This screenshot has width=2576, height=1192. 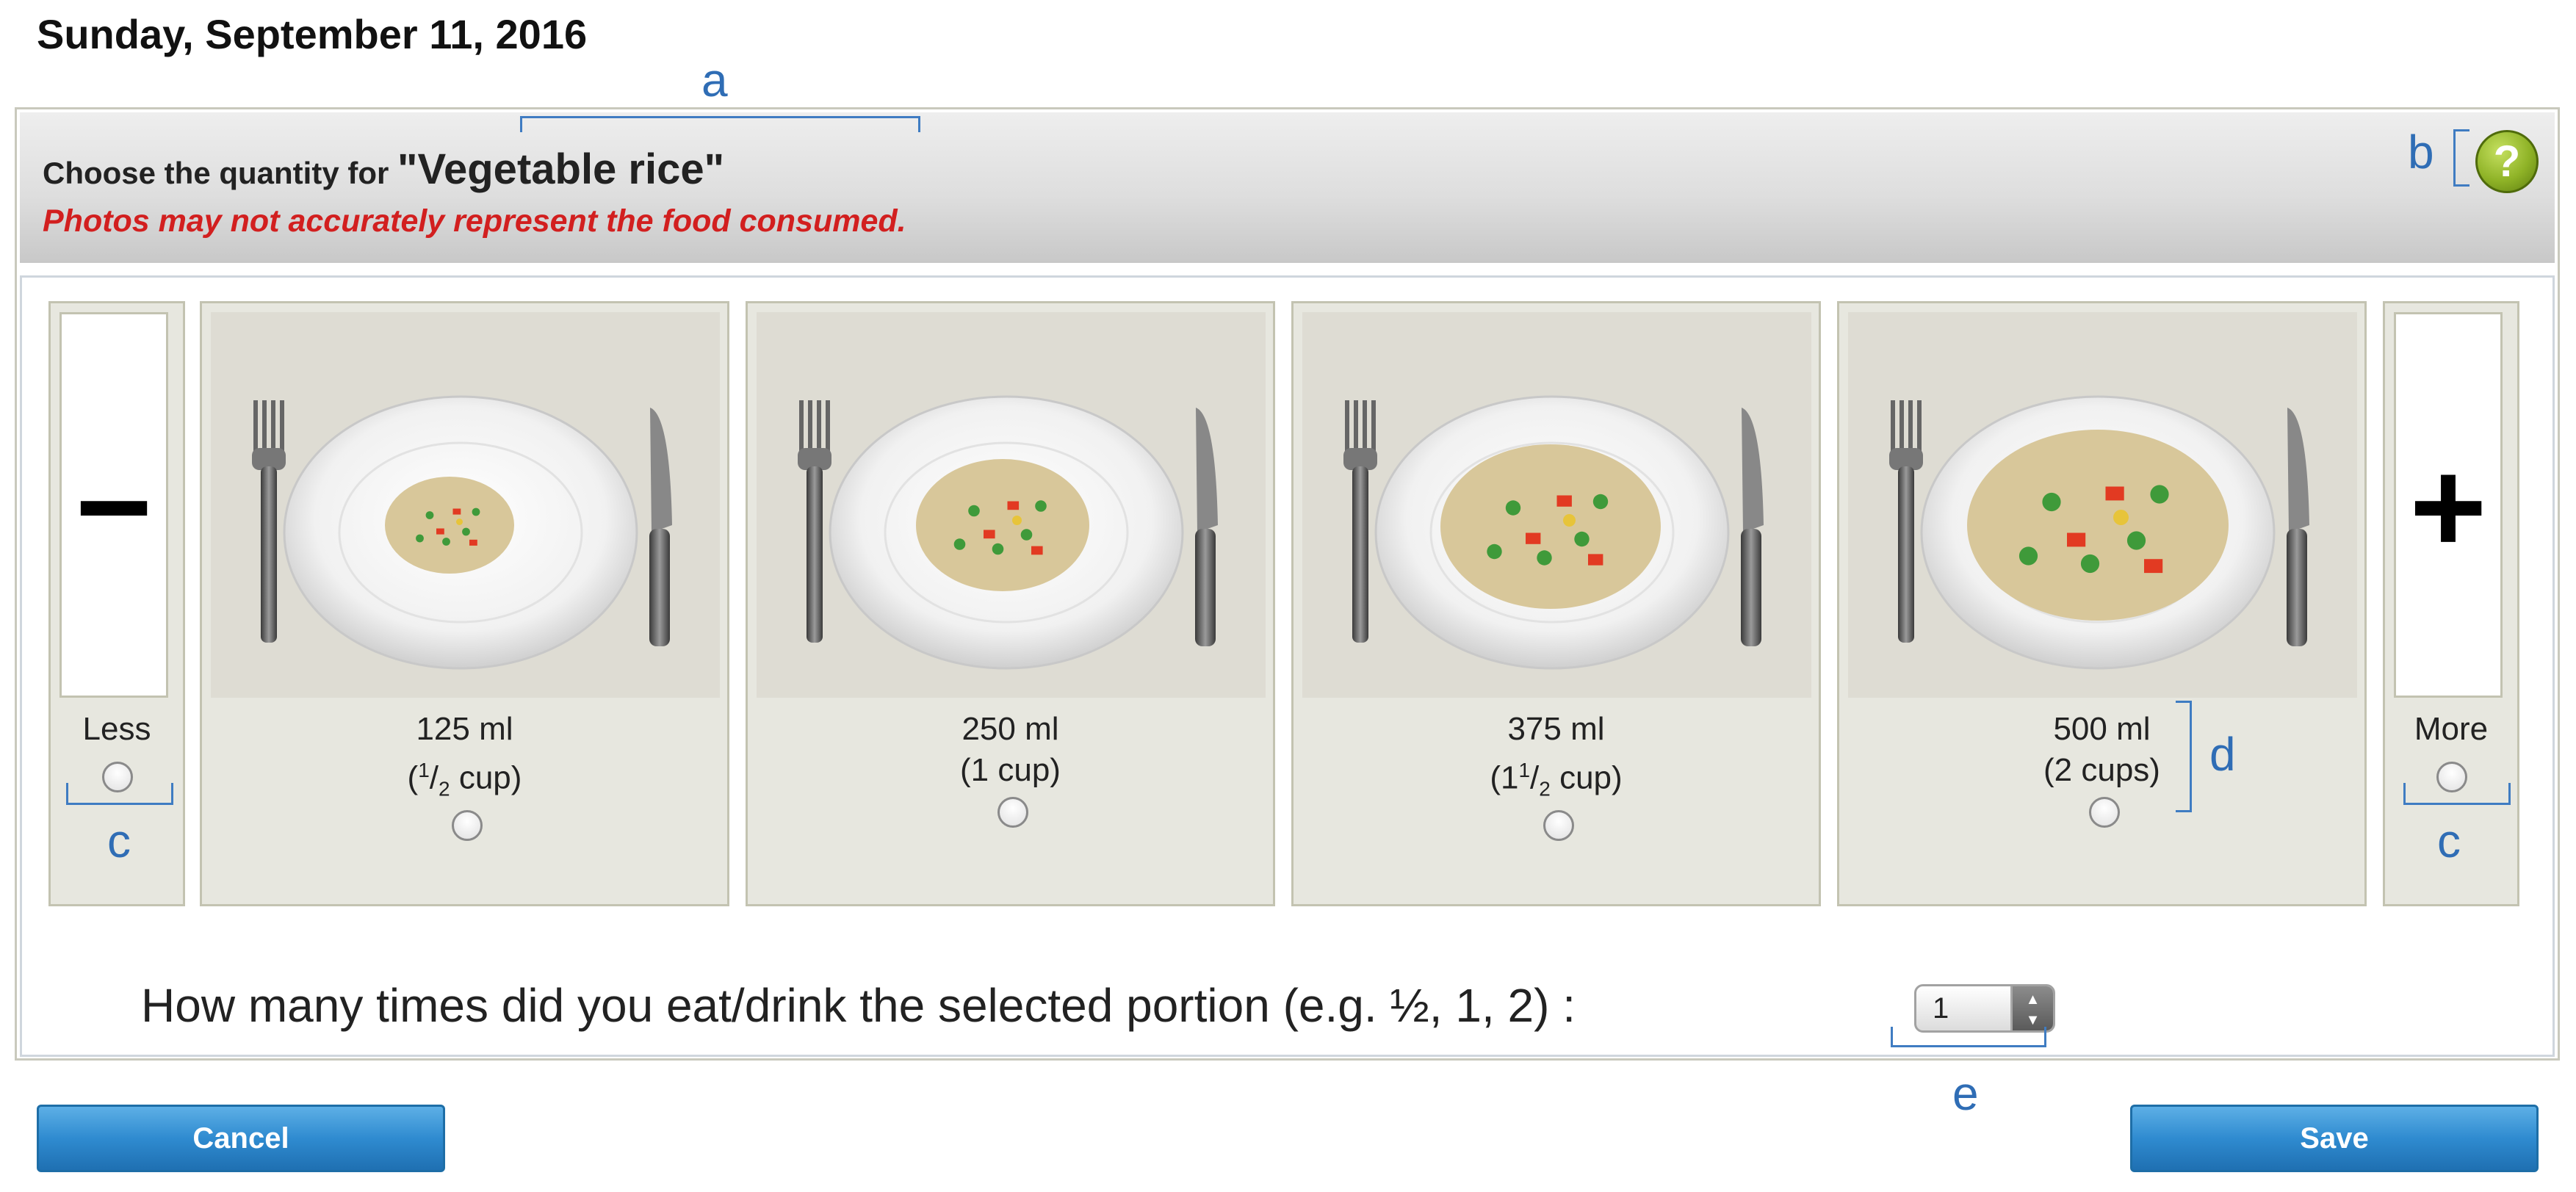 What do you see at coordinates (2452, 729) in the screenshot?
I see `more-label: More` at bounding box center [2452, 729].